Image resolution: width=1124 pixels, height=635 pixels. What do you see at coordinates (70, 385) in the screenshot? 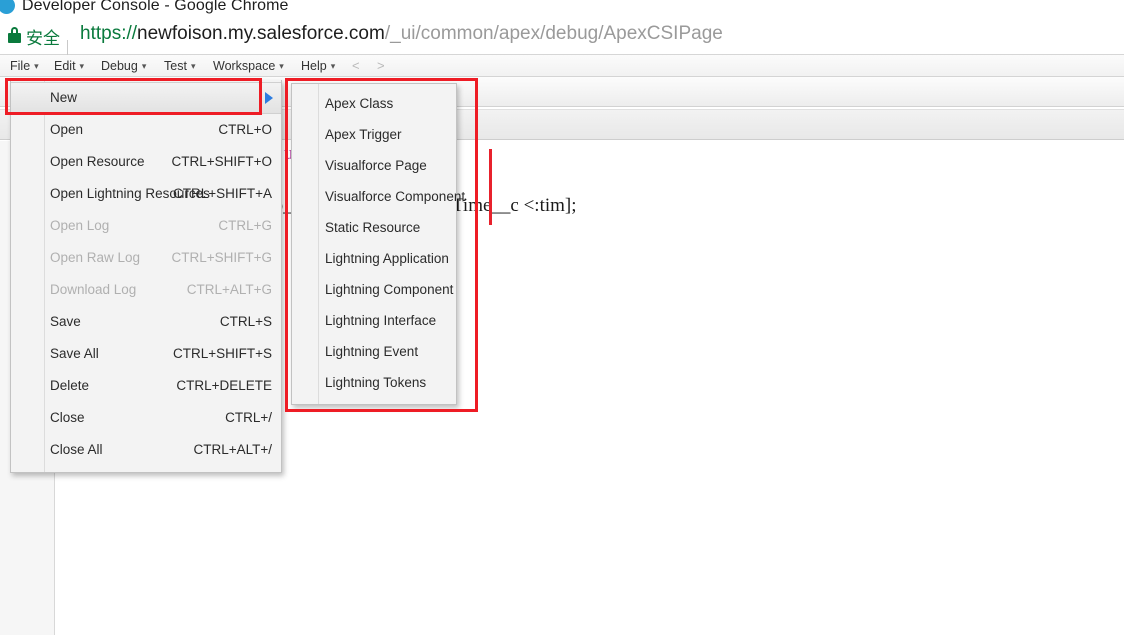
I see `menu-item-label: Delete` at bounding box center [70, 385].